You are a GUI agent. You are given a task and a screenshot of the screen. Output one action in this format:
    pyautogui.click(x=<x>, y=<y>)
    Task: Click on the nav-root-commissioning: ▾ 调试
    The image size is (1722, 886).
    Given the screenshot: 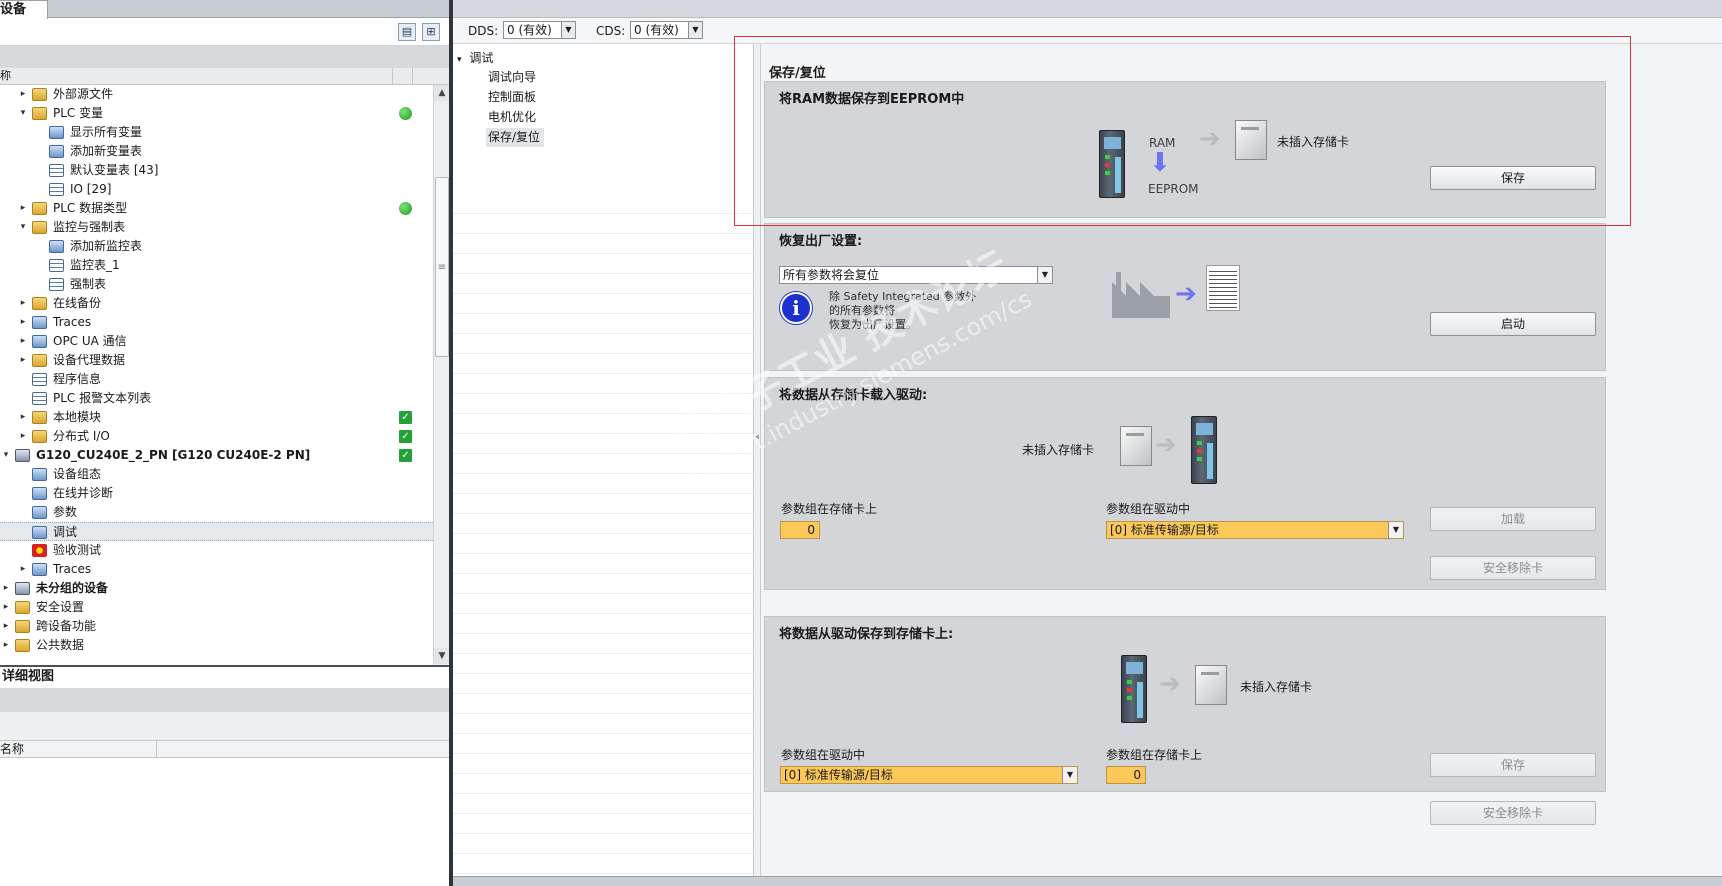 What is the action you would take?
    pyautogui.click(x=475, y=58)
    